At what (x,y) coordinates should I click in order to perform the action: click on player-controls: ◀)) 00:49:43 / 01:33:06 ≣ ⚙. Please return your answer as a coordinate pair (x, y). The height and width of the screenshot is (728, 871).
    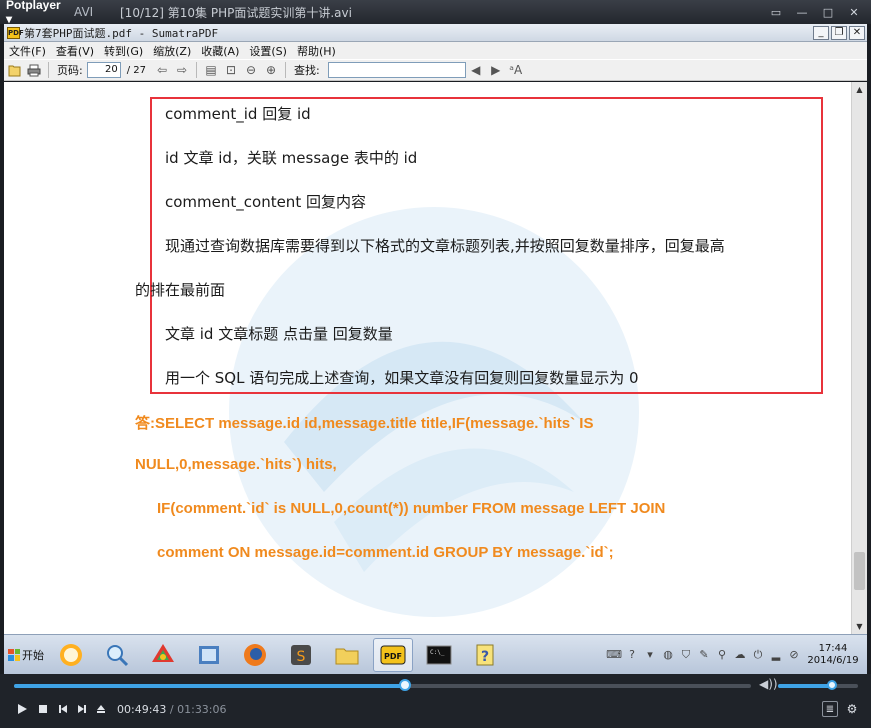
    Looking at the image, I should click on (435, 701).